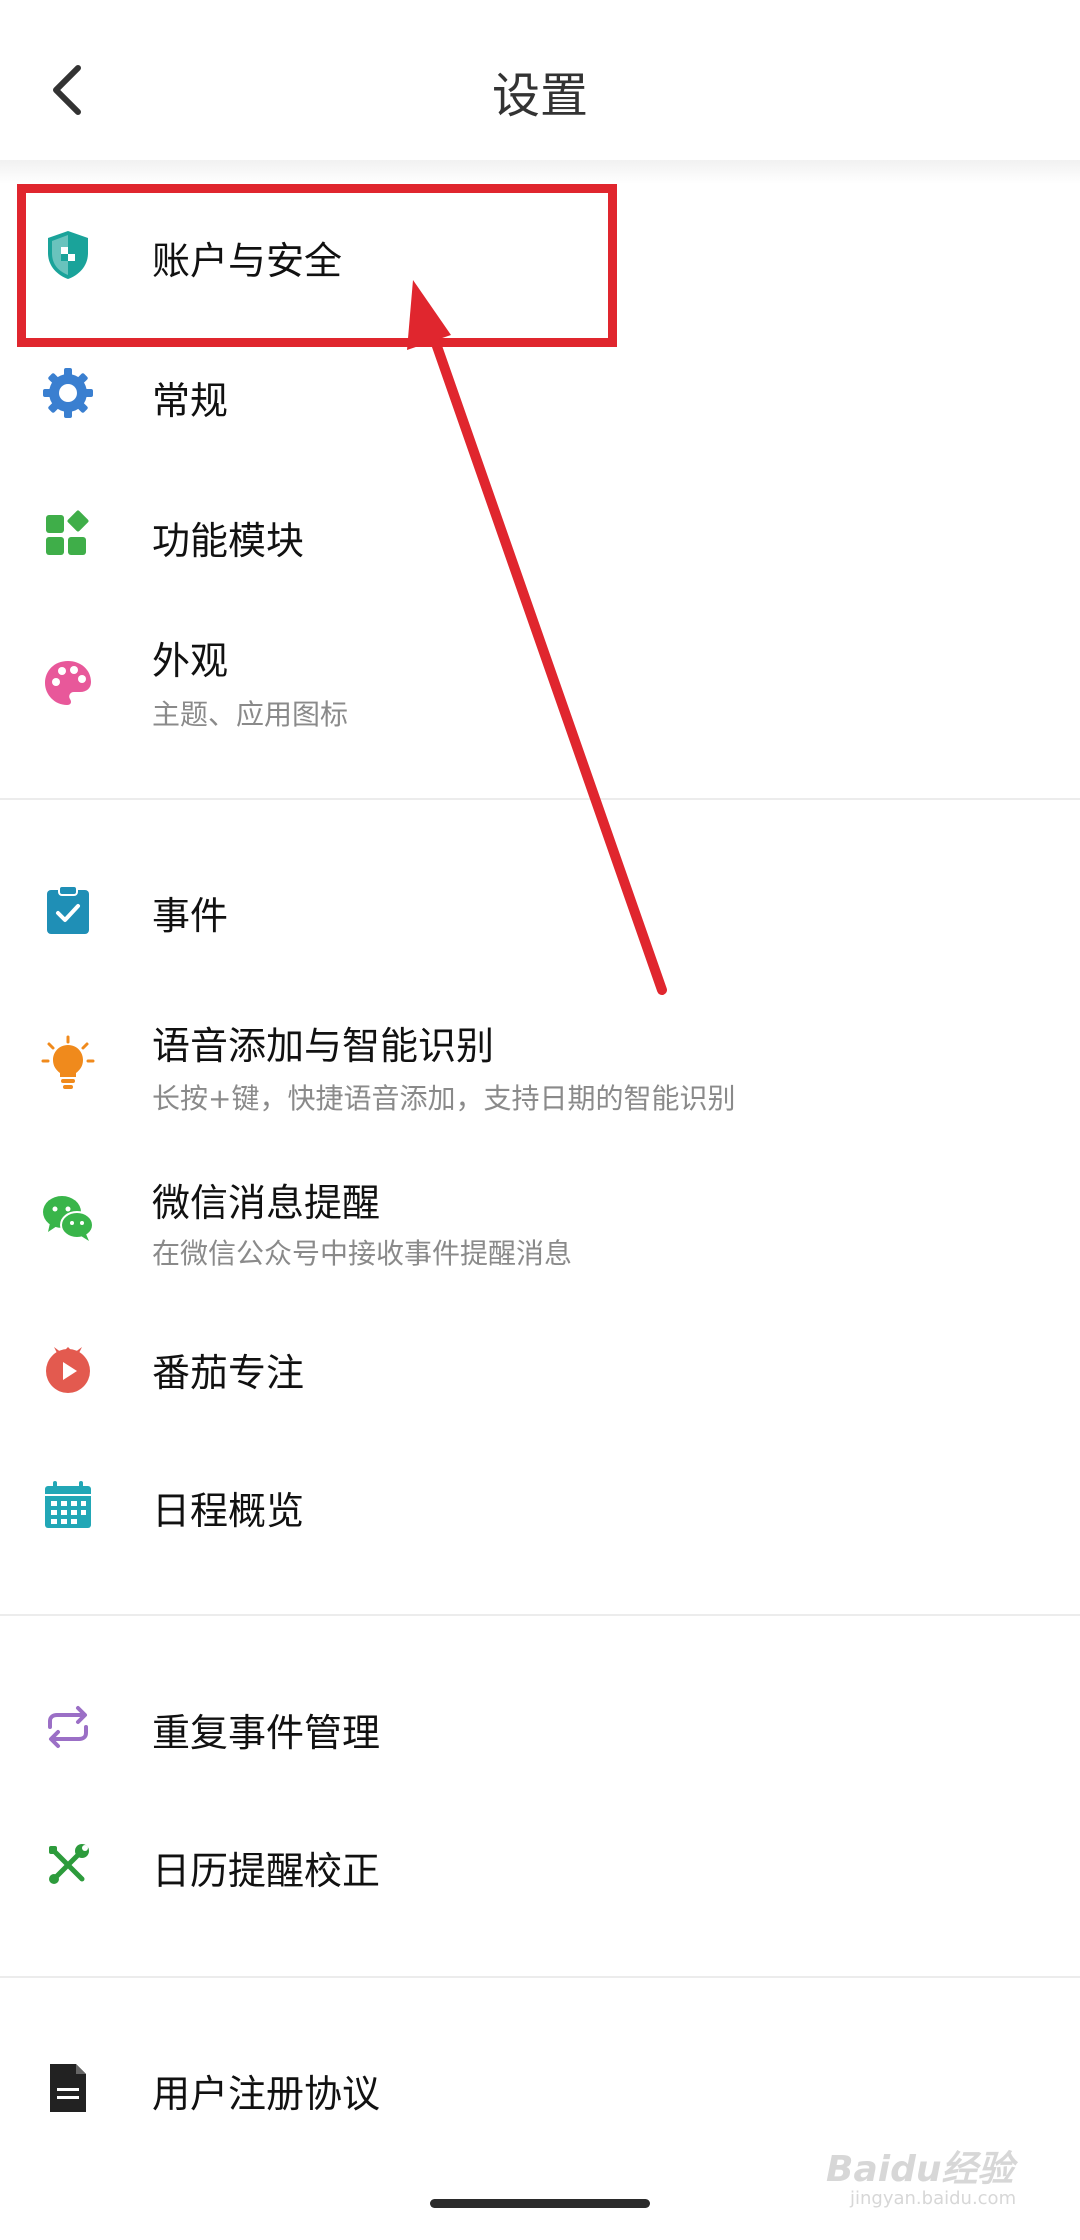  Describe the element at coordinates (190, 661) in the screenshot. I see `settings-item-label: 外观` at that location.